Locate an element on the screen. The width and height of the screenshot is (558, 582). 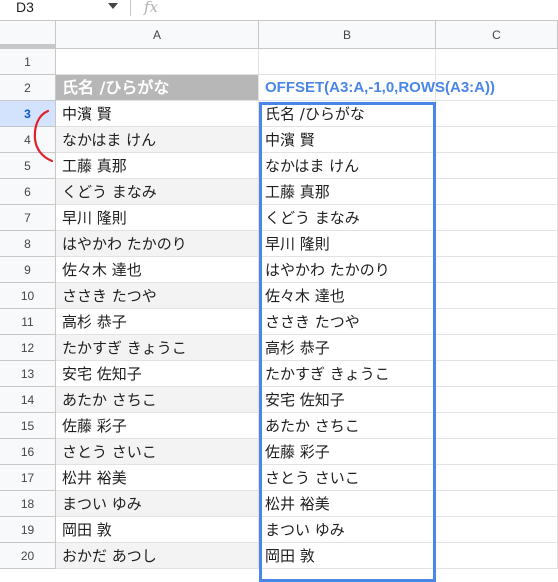
cell-c16 is located at coordinates (497, 452).